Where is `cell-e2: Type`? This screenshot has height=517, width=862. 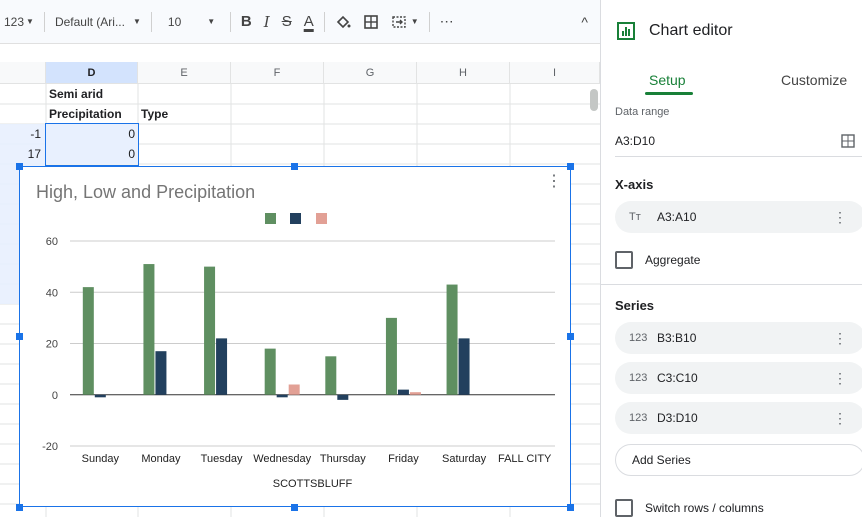
cell-e2: Type is located at coordinates (184, 114).